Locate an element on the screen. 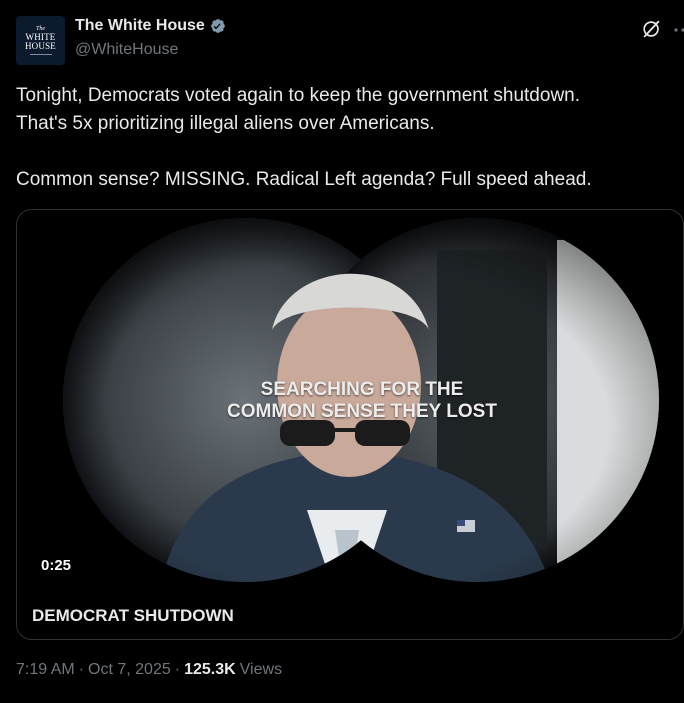 This screenshot has height=703, width=684. avatar: The WHITE HOUSE is located at coordinates (40, 40).